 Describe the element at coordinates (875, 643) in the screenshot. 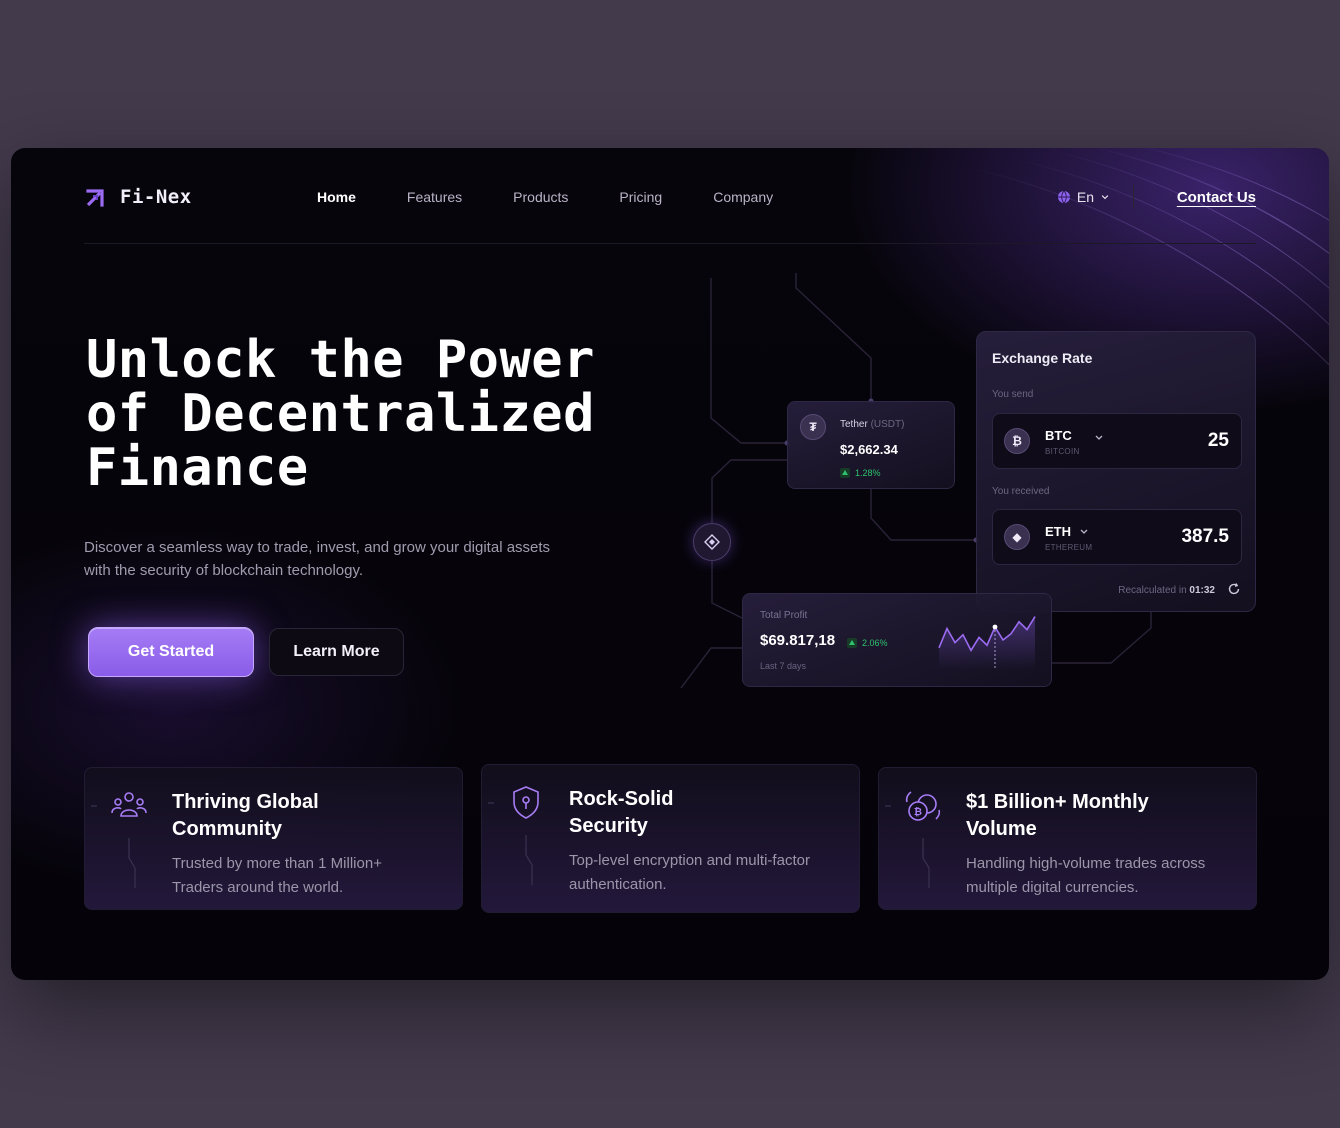

I see `profit-change-value: 2.06%` at that location.